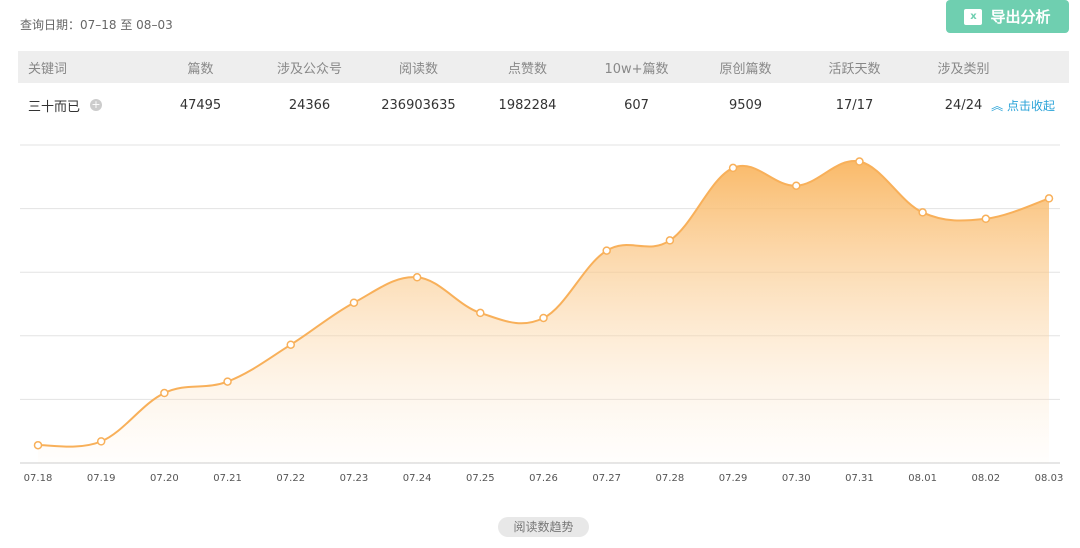  I want to click on legend-reads-trend: 阅读数趋势, so click(543, 527).